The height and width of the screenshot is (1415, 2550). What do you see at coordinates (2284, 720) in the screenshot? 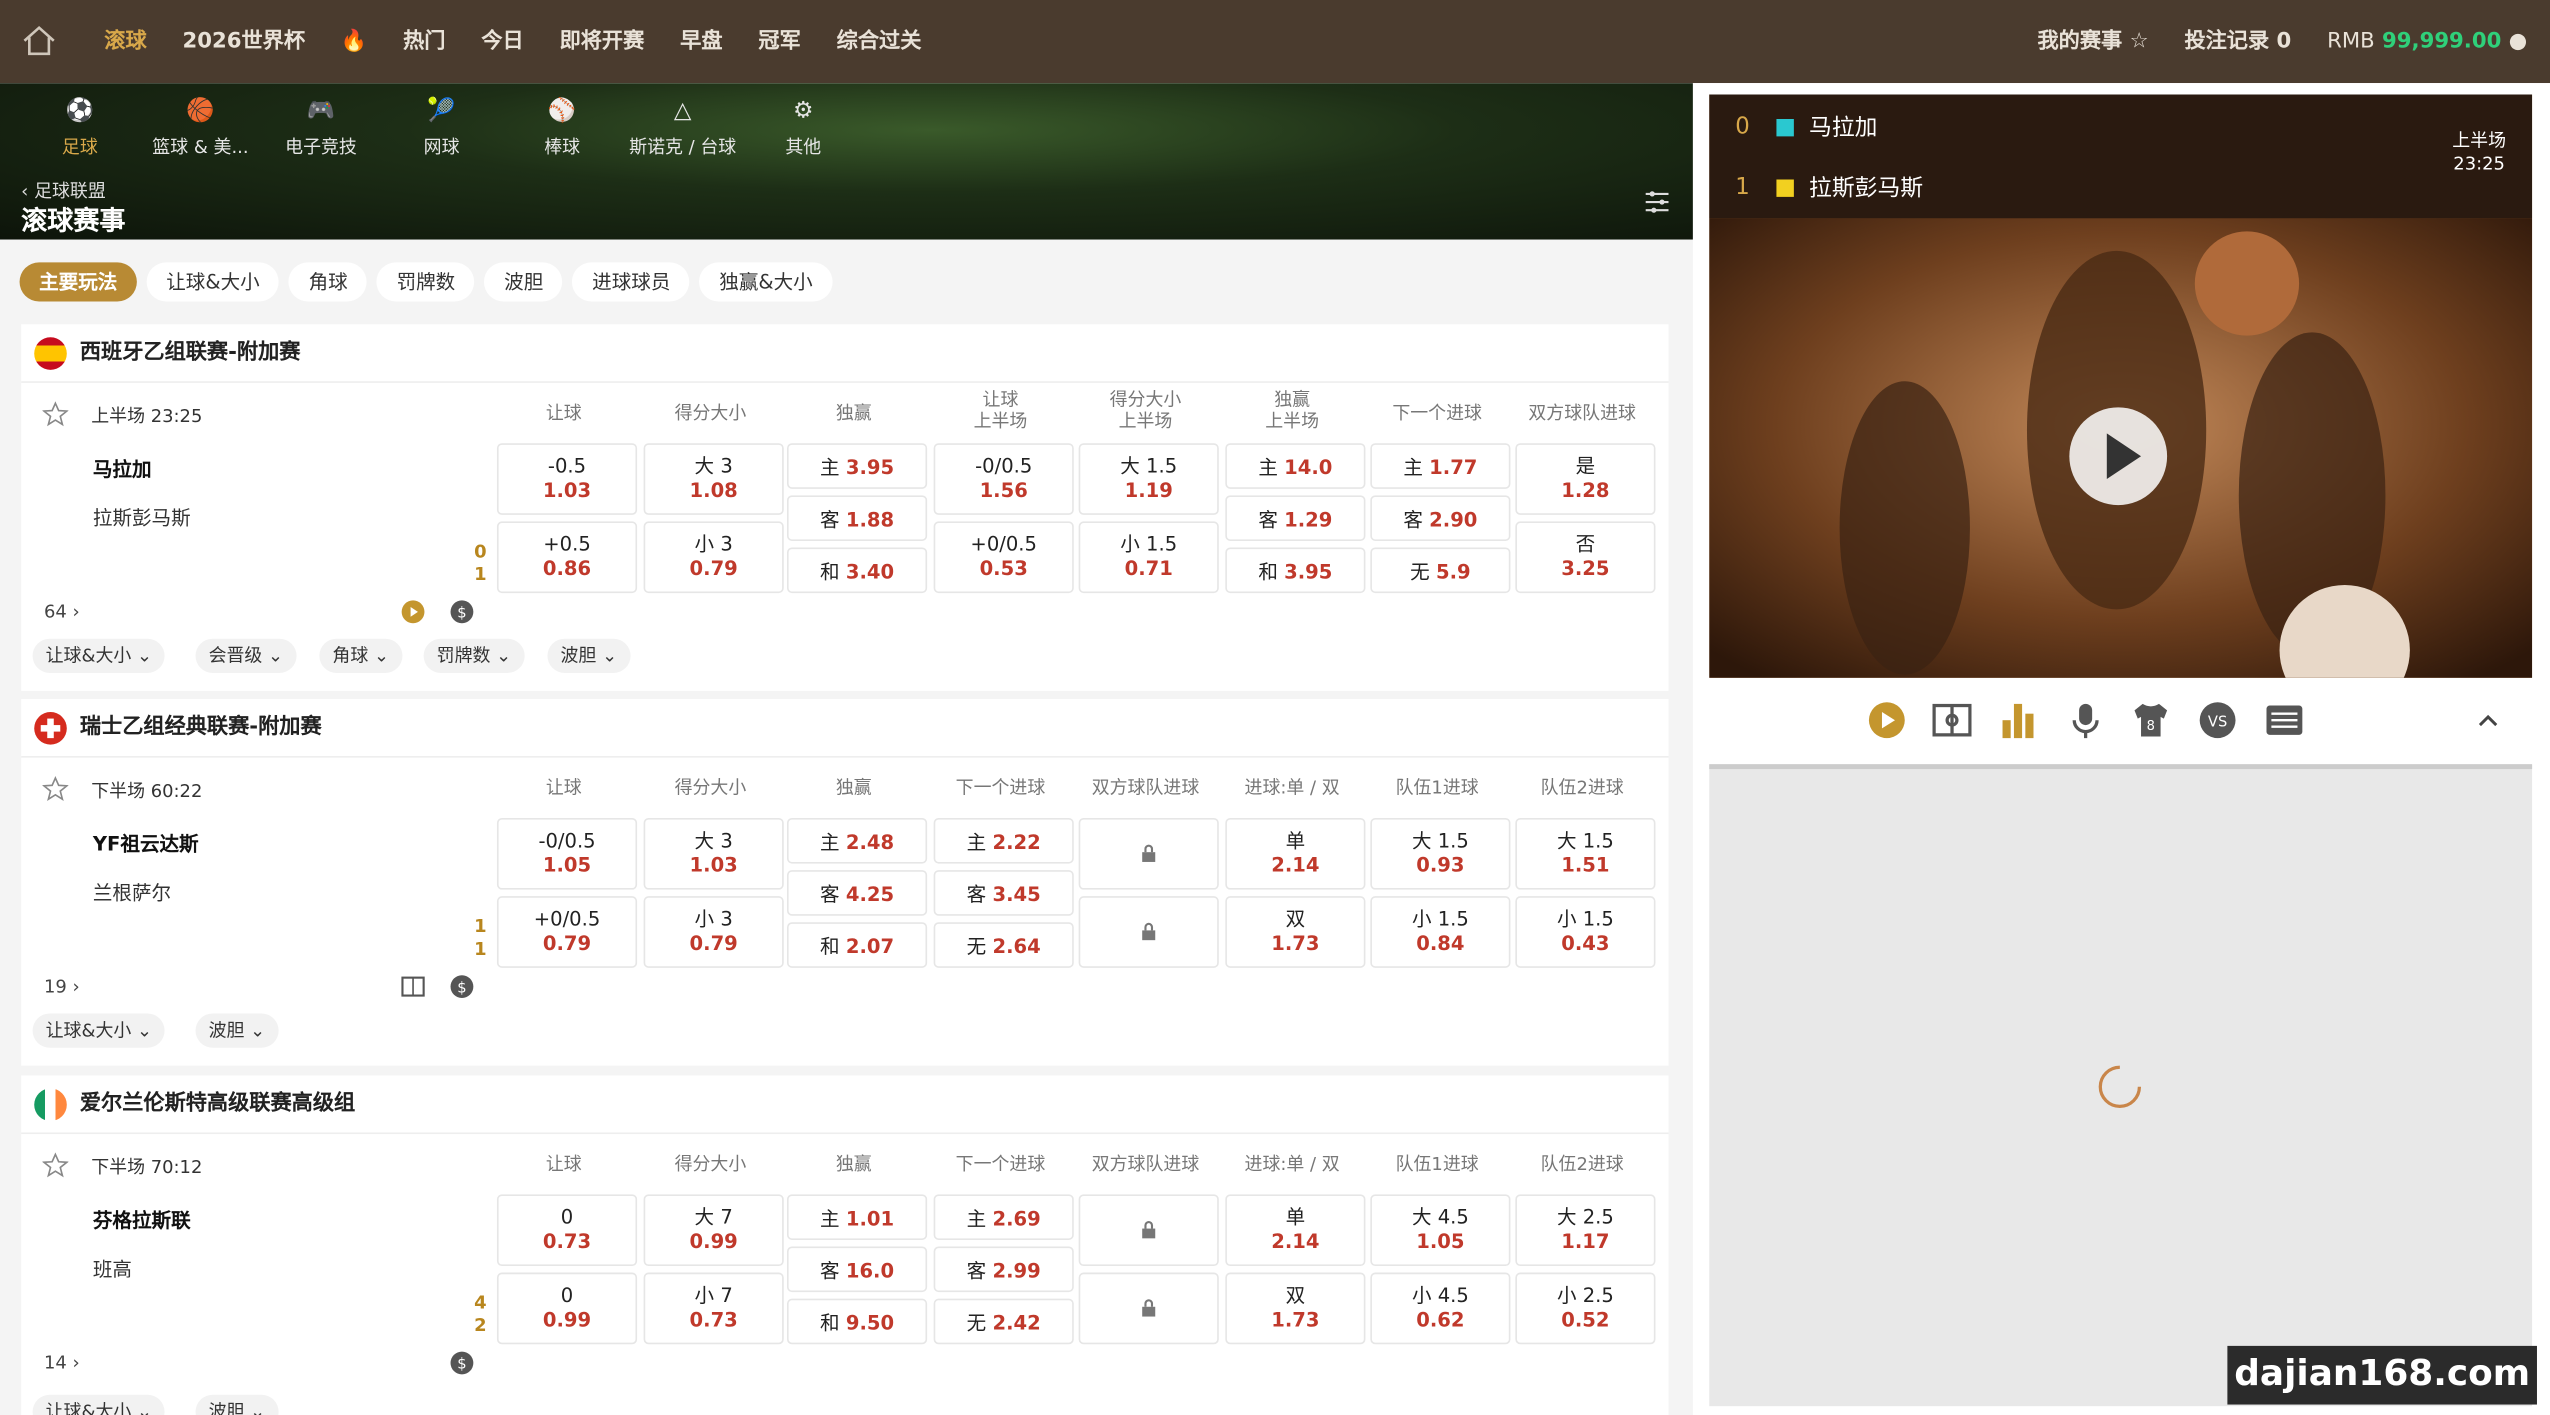
I see `scoreboard-table-icon` at bounding box center [2284, 720].